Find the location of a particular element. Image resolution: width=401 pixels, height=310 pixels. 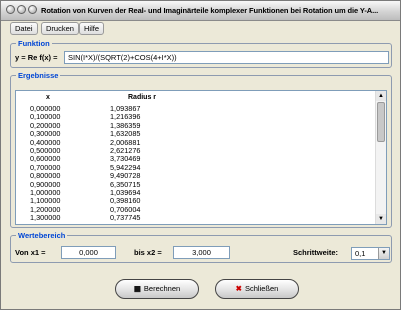

scroll-thumb is located at coordinates (381, 122).